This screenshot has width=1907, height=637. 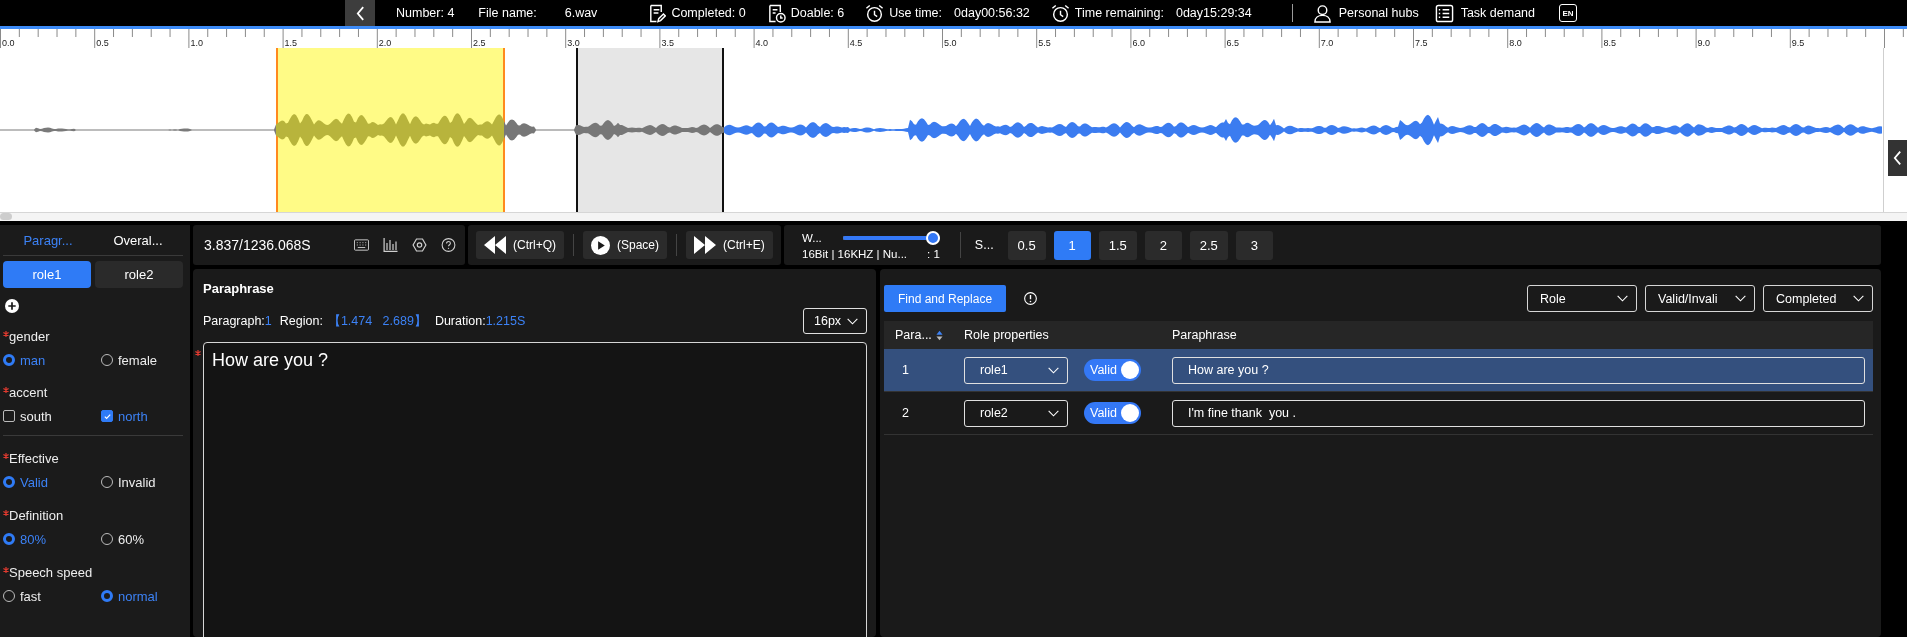 What do you see at coordinates (142, 596) in the screenshot?
I see `radio-option: normal` at bounding box center [142, 596].